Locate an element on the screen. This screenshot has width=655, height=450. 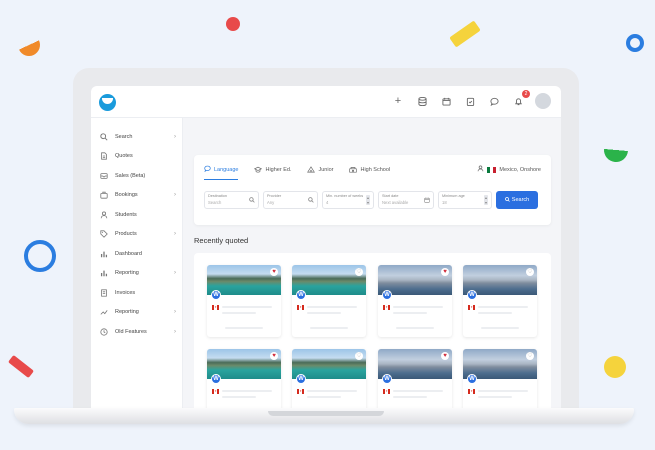
graduation-cap-icon is located at coordinates (258, 170).